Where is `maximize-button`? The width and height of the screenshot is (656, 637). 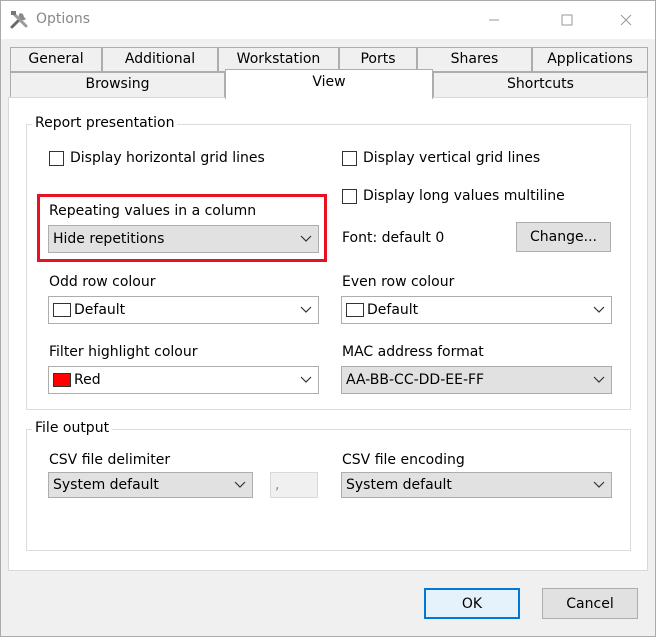
maximize-button is located at coordinates (567, 20).